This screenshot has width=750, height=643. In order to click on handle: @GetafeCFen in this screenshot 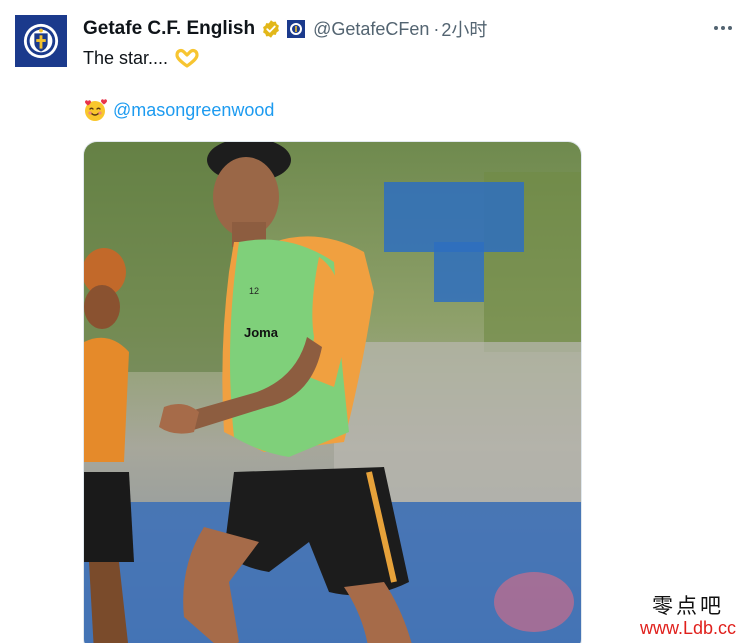, I will do `click(371, 29)`.